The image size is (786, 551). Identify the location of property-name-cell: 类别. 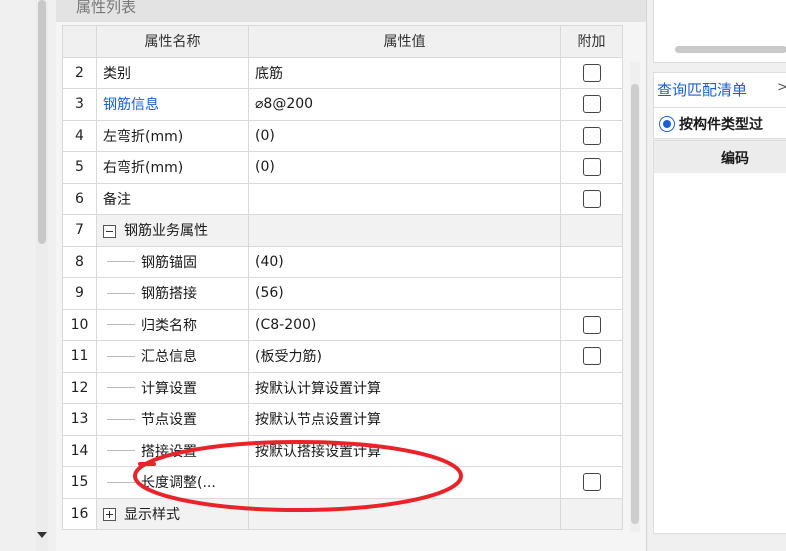
(172, 72).